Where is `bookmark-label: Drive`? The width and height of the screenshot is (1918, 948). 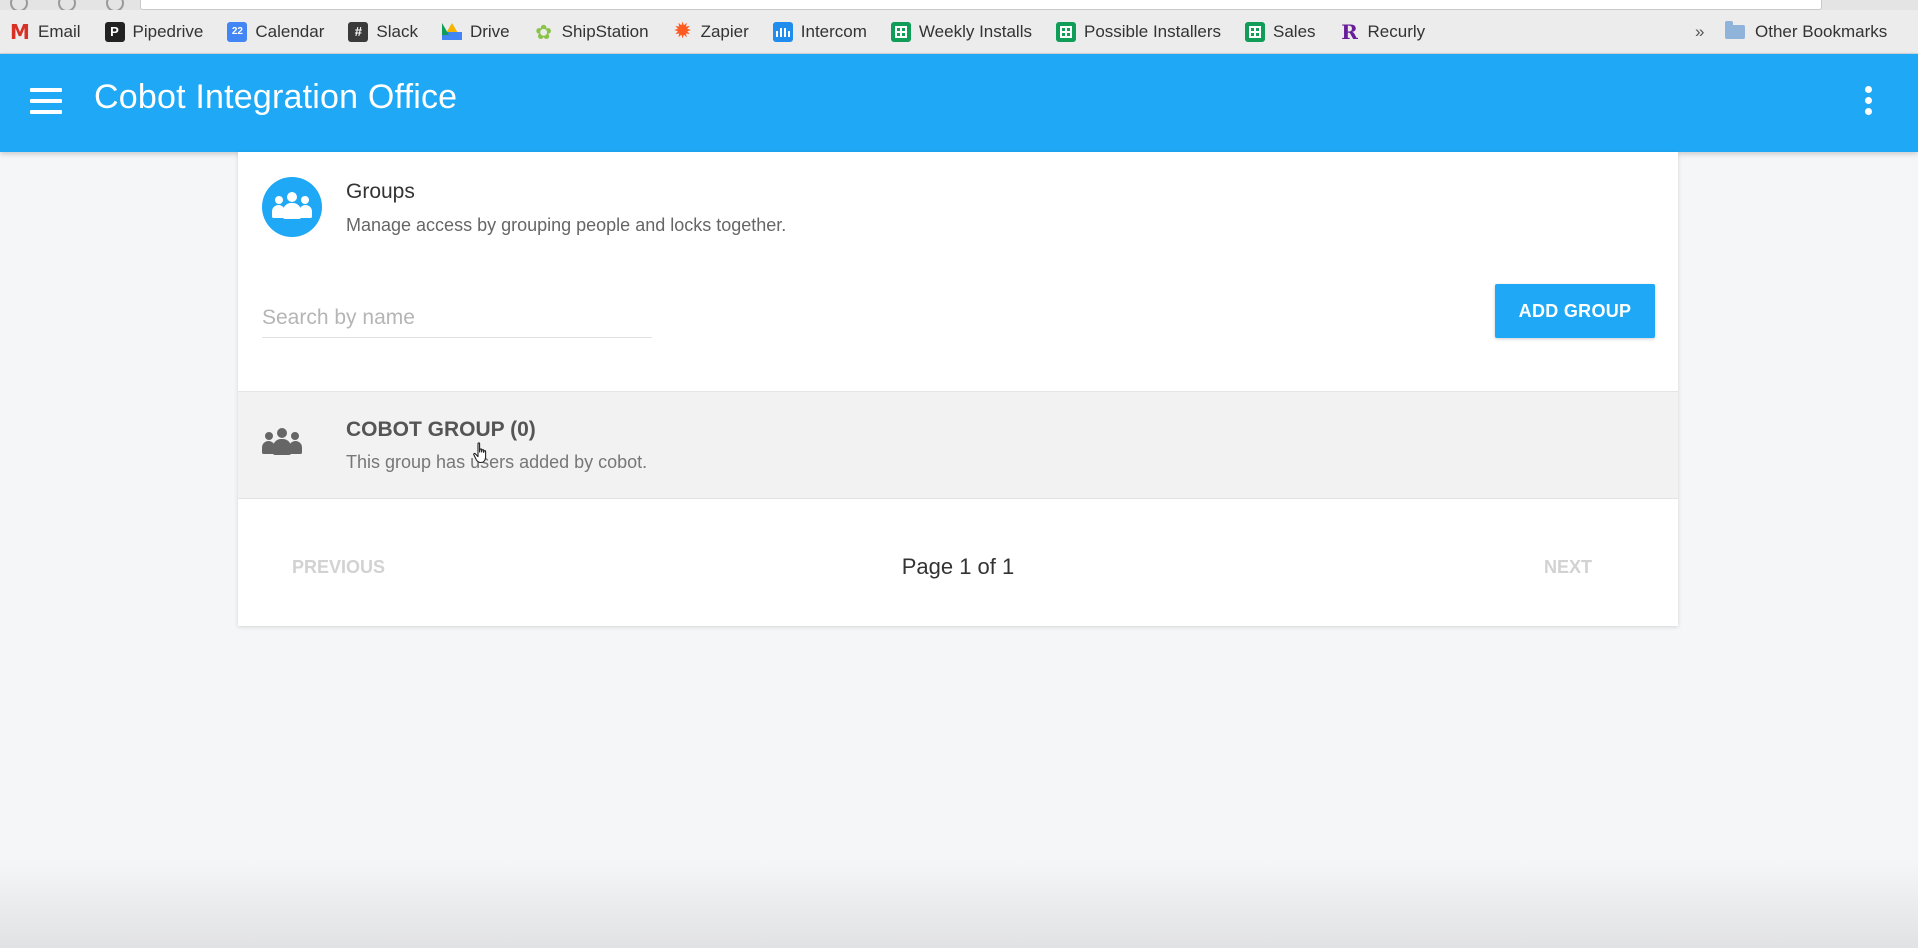 bookmark-label: Drive is located at coordinates (489, 31).